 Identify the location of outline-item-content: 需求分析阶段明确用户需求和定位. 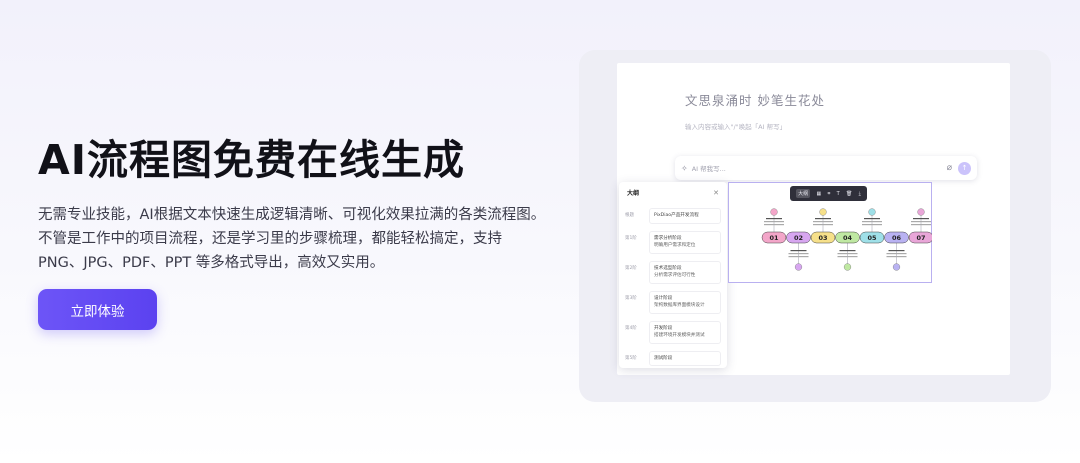
(685, 242).